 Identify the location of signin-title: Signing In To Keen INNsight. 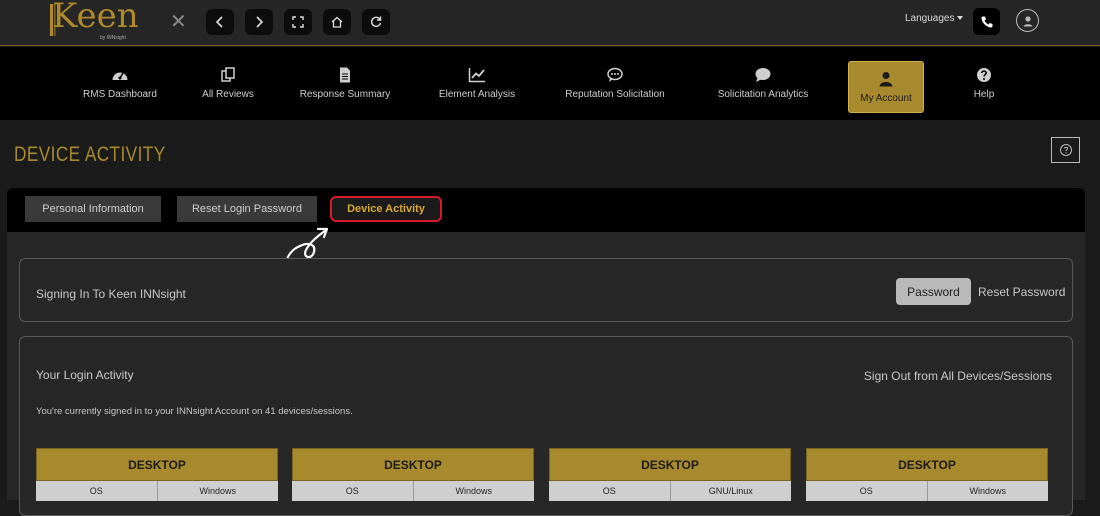
(111, 294).